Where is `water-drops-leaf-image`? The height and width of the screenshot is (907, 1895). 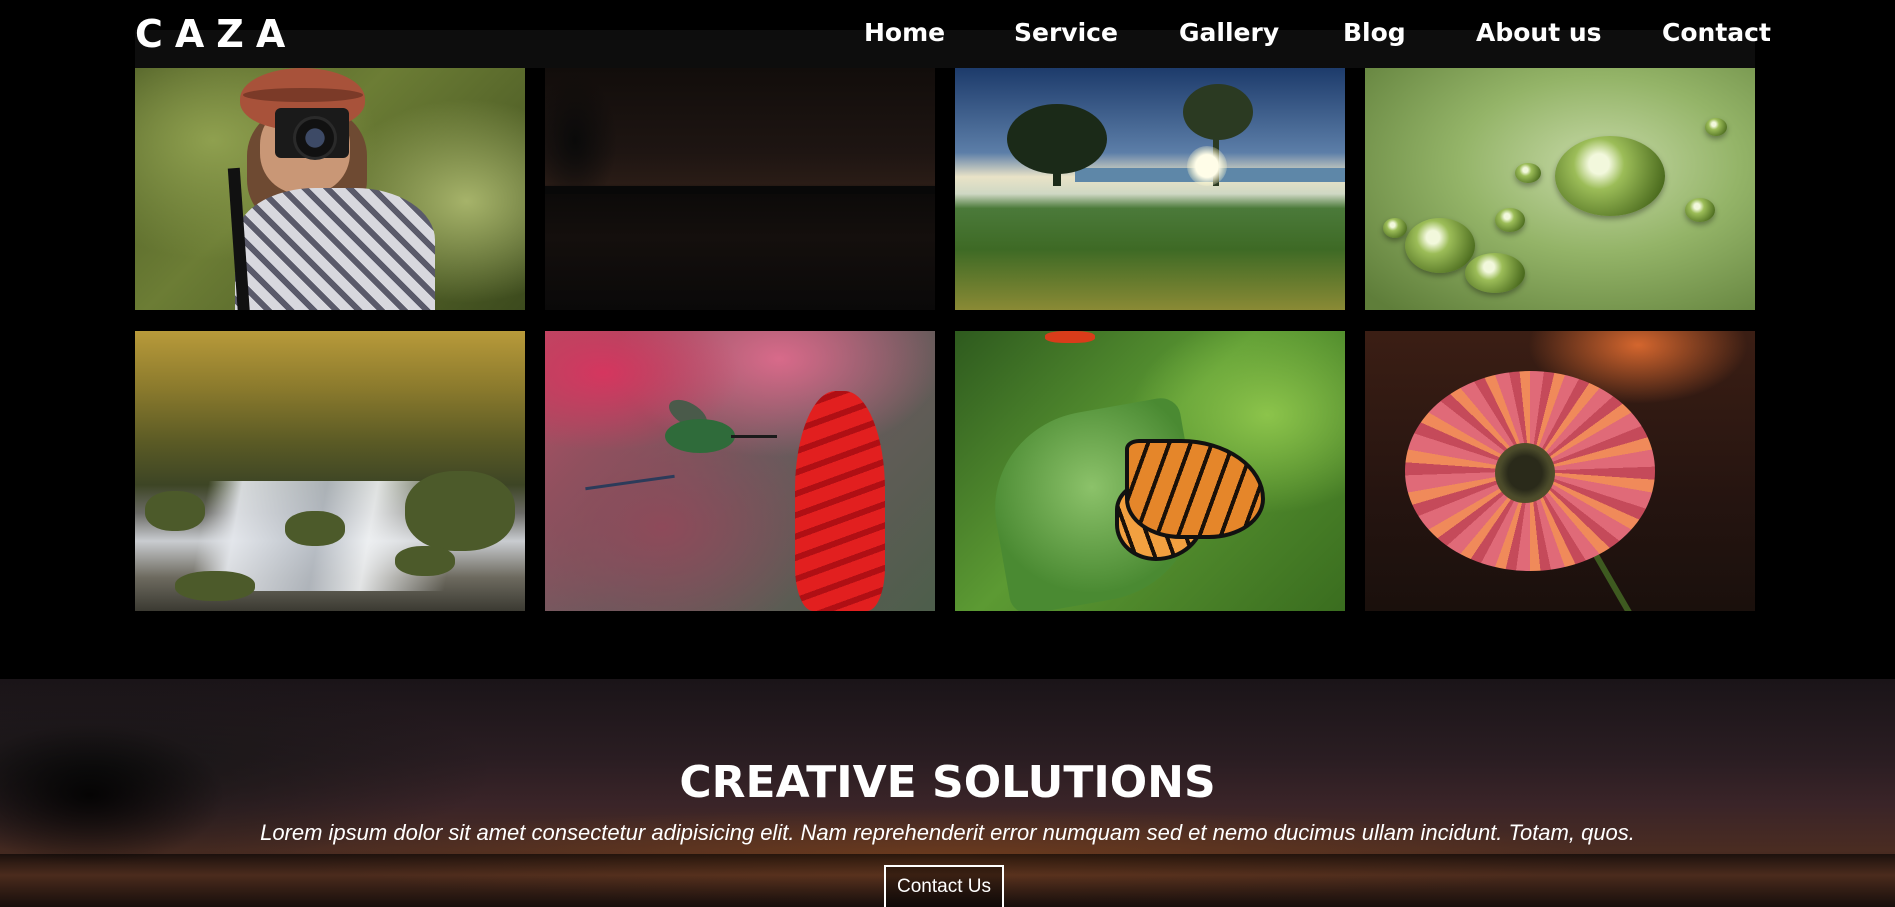 water-drops-leaf-image is located at coordinates (1560, 189).